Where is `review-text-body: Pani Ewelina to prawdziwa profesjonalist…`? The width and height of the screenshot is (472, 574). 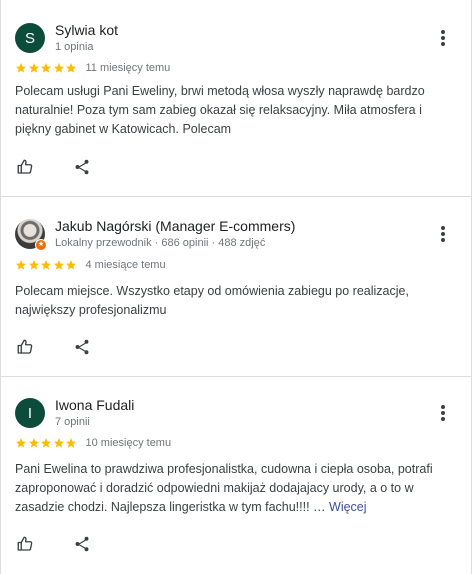
review-text-body: Pani Ewelina to prawdziwa profesjonalist… is located at coordinates (224, 488).